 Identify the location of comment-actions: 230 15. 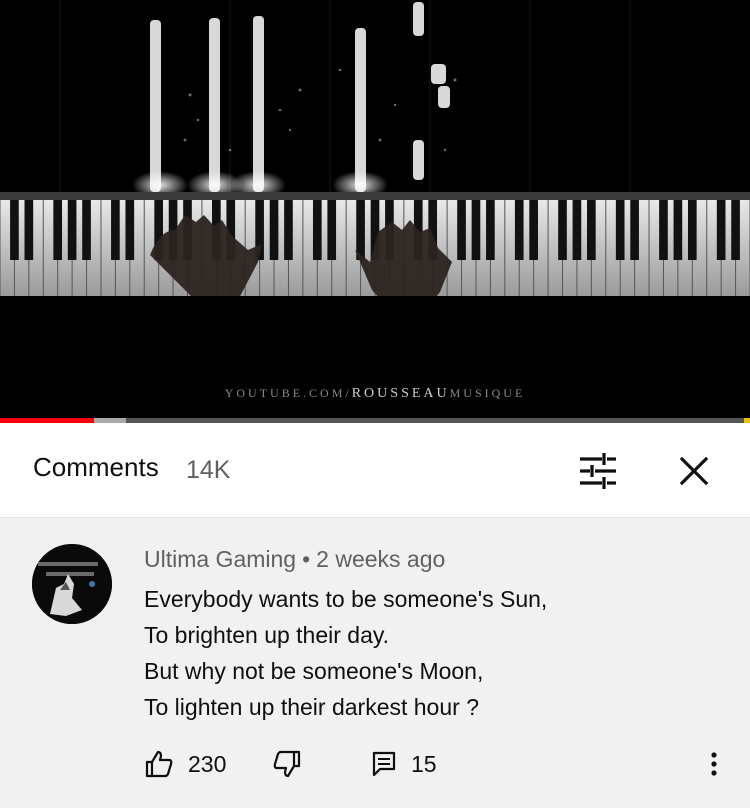
(375, 764).